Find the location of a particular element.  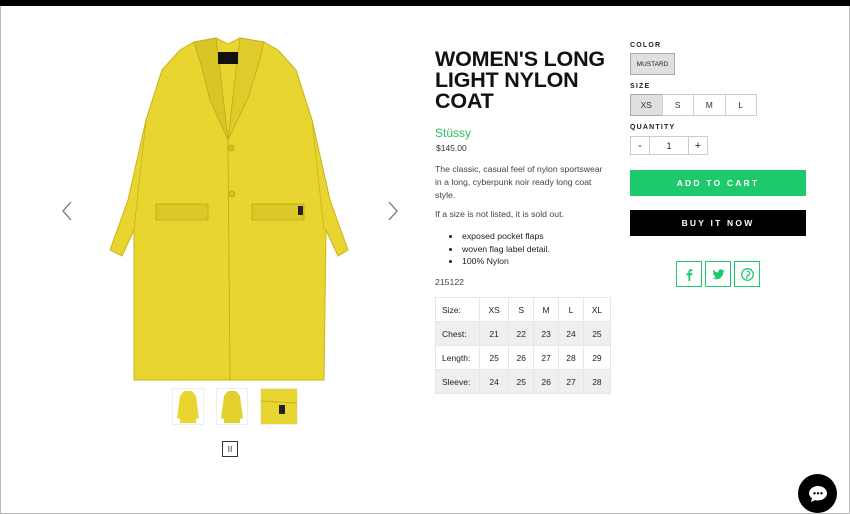

table-row: Length: 25 26 27 28 29 is located at coordinates (523, 357).